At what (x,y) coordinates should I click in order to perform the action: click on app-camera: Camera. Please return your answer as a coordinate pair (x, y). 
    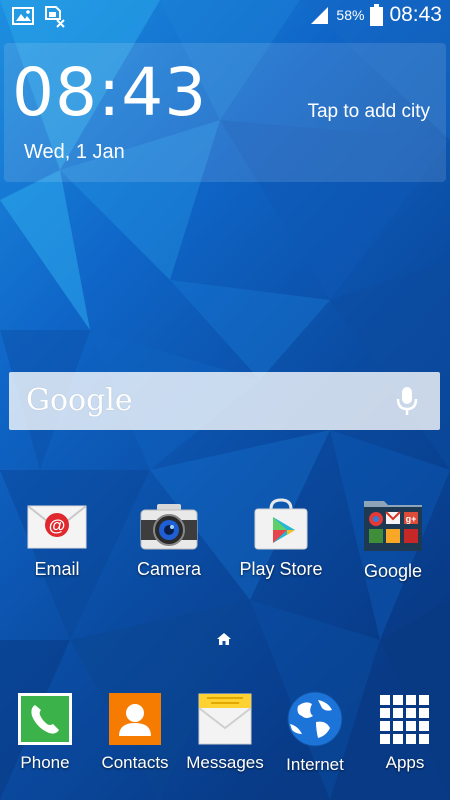
    Looking at the image, I should click on (169, 541).